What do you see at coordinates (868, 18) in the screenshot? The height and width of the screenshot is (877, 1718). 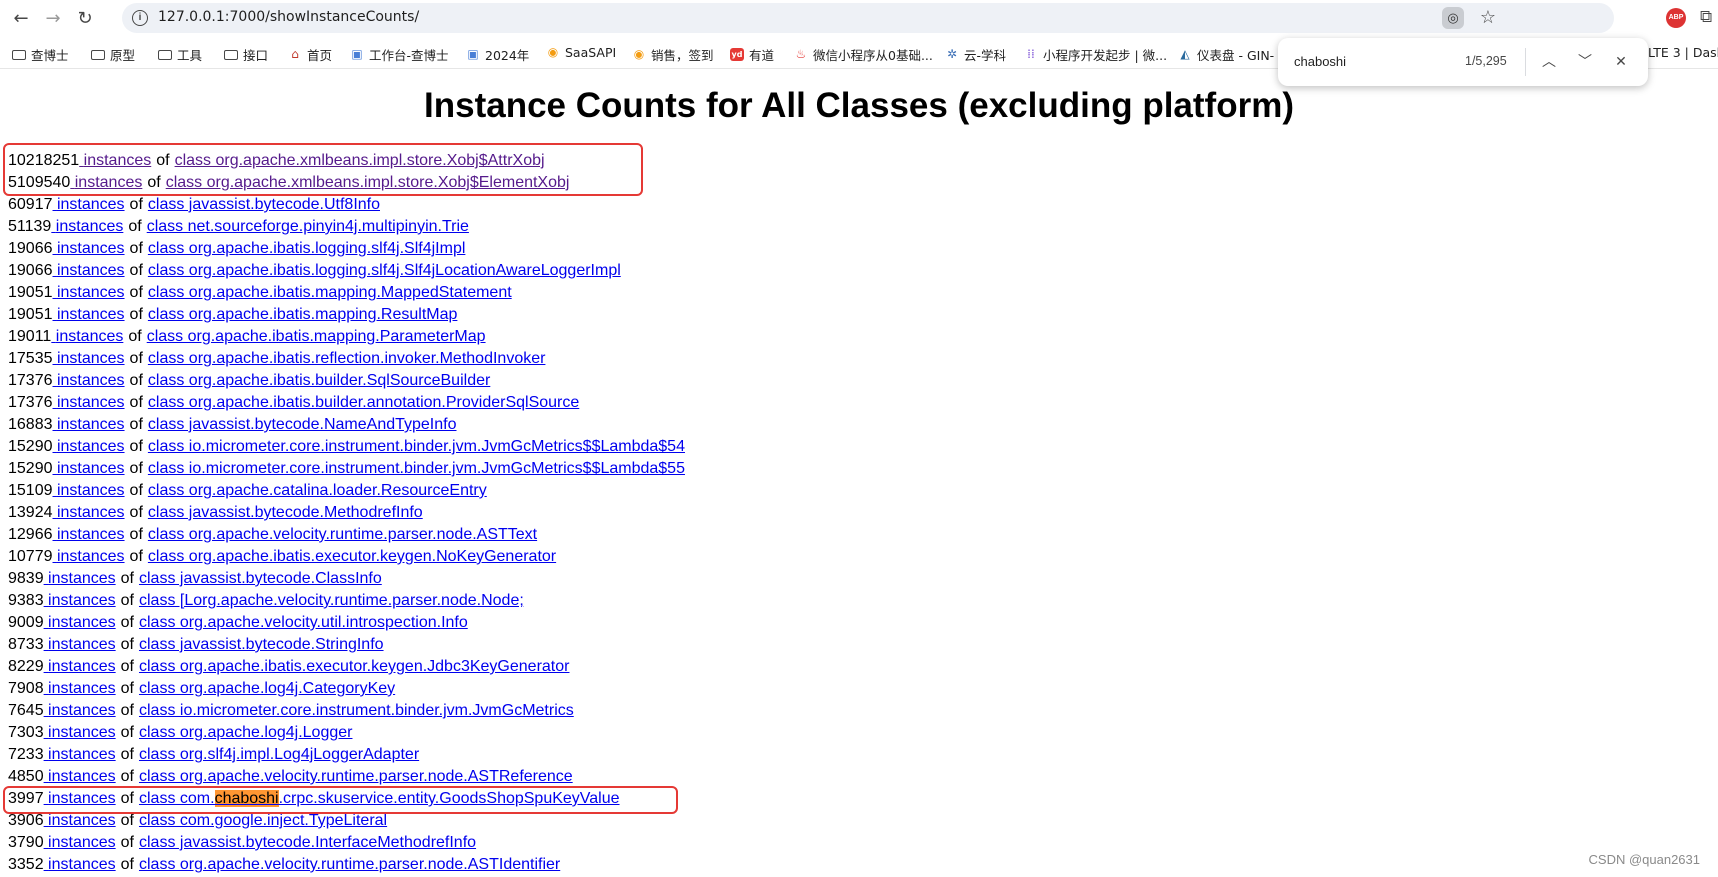 I see `address-bar: i 127.0.0.1:7000/showInstanceCounts/ ◎ ☆` at bounding box center [868, 18].